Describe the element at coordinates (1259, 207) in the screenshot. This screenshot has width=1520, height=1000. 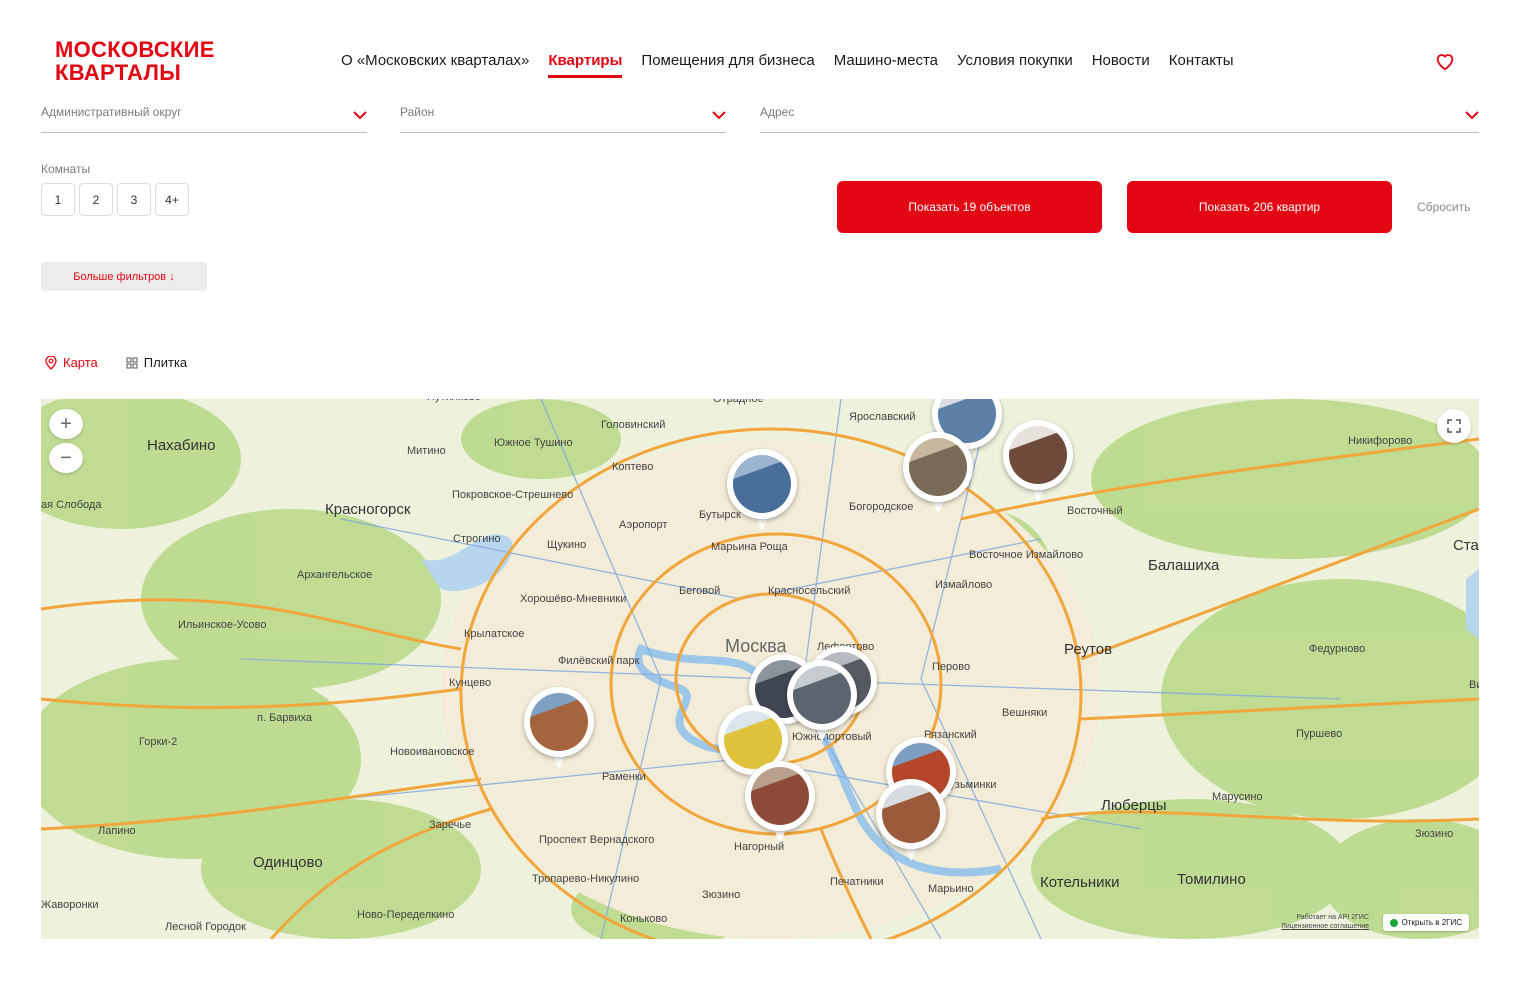
I see `show-flats-button: Показать 206 квартир` at that location.